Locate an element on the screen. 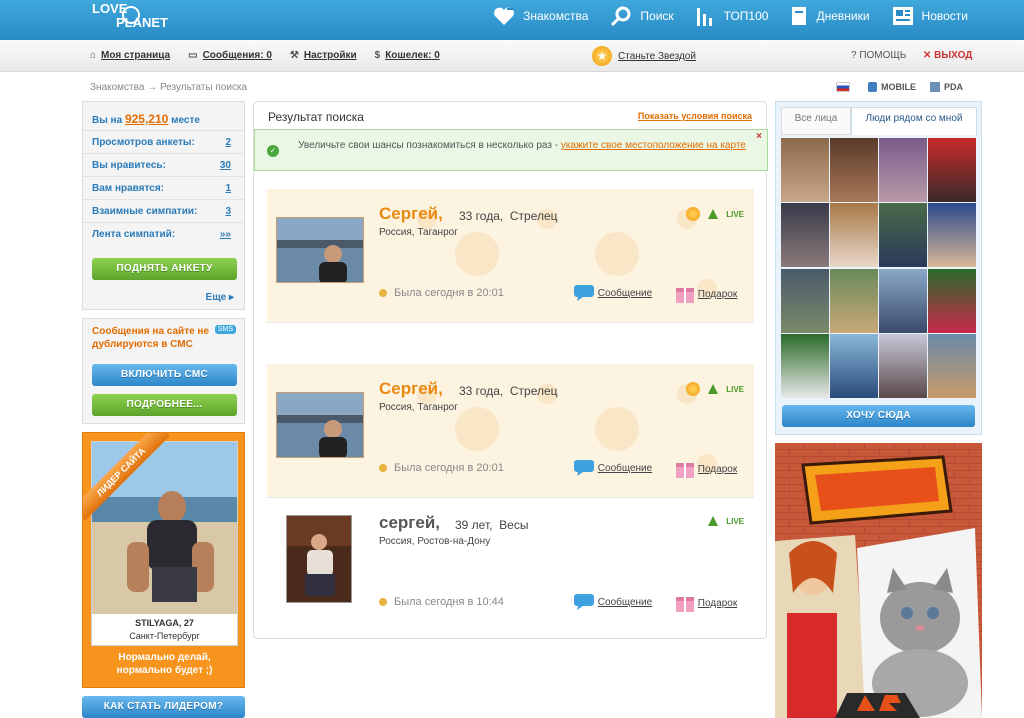  profile-age-sign: 33 года, Стрелец is located at coordinates (508, 216).